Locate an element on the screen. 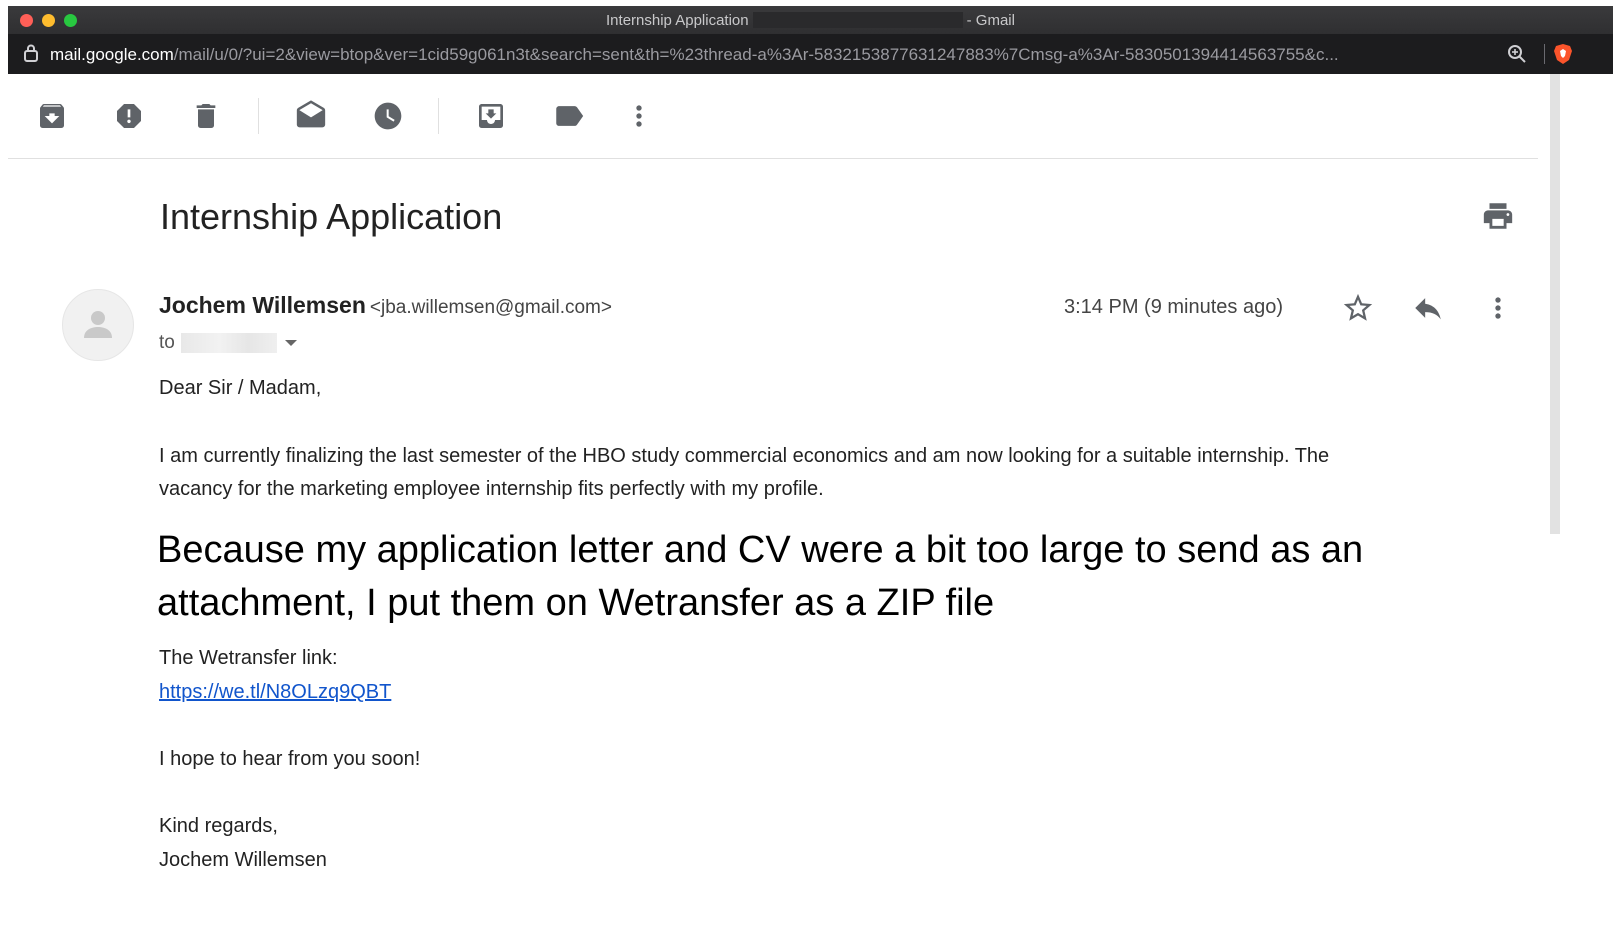 This screenshot has height=942, width=1613. brave-shield-icon is located at coordinates (1563, 54).